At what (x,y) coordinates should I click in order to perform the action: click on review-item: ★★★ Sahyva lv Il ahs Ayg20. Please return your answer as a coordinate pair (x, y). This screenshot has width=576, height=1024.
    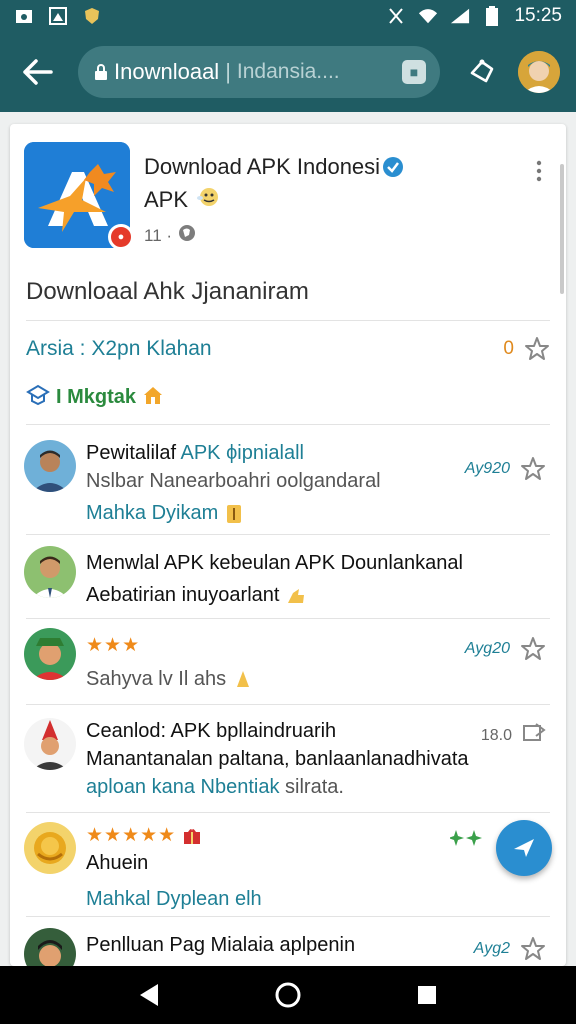
    Looking at the image, I should click on (289, 664).